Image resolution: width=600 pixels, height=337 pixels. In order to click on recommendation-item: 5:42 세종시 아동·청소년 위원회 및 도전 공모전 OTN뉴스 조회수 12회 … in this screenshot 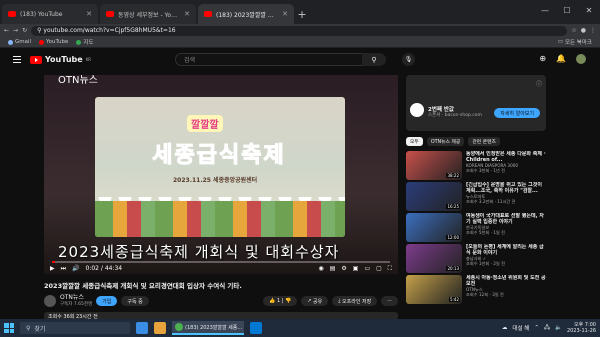, I will do `click(476, 289)`.